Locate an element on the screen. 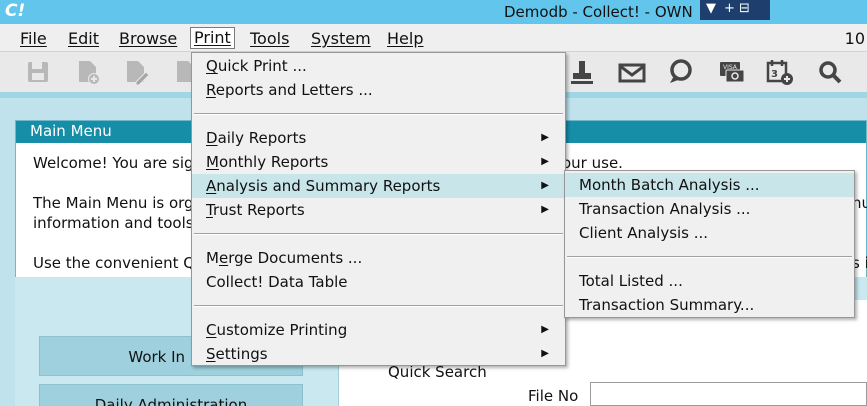 The image size is (867, 406). svg-text: 3 is located at coordinates (774, 74).